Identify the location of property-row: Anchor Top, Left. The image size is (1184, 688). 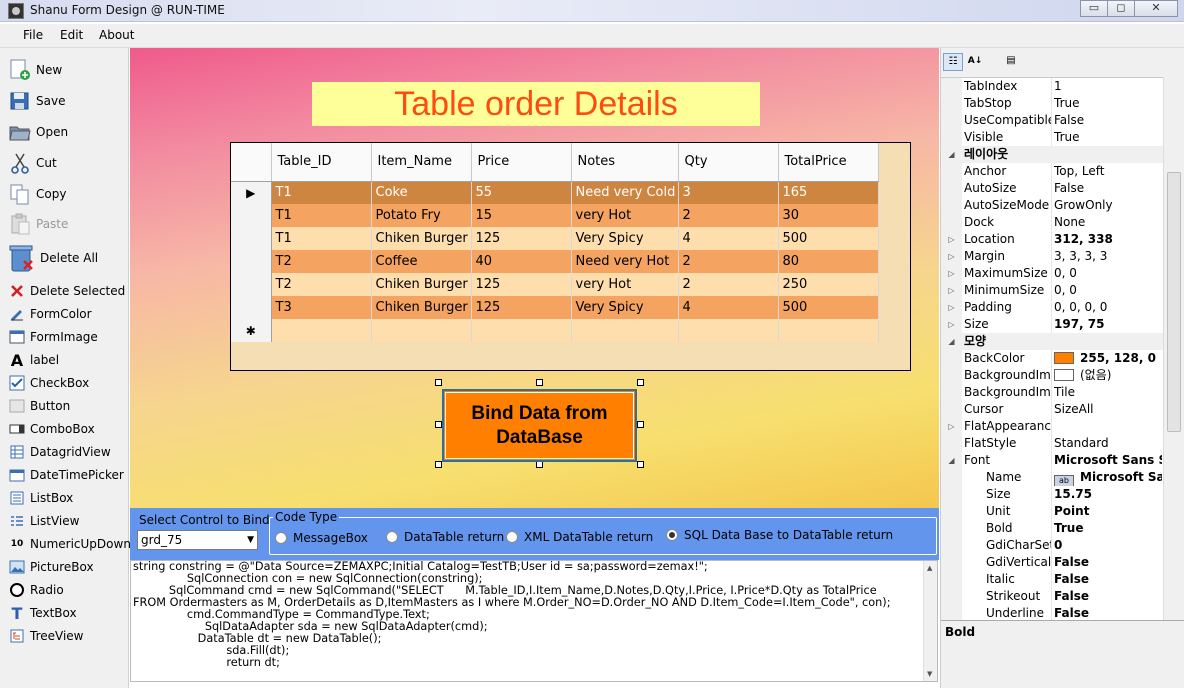
(1052, 171).